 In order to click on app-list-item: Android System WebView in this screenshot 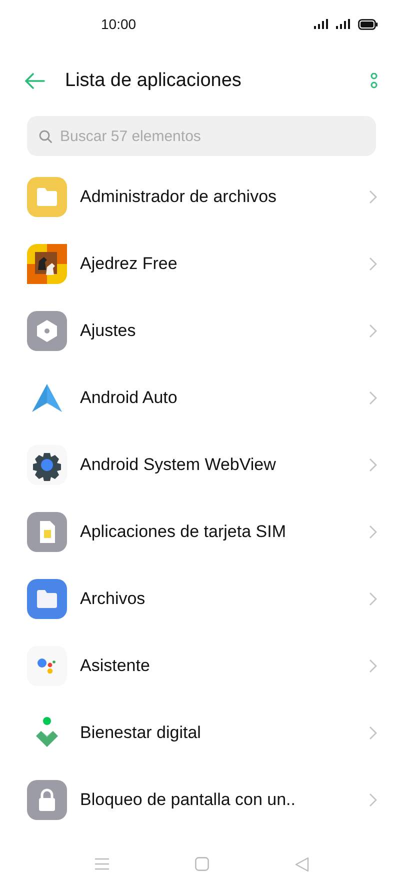, I will do `click(201, 464)`.